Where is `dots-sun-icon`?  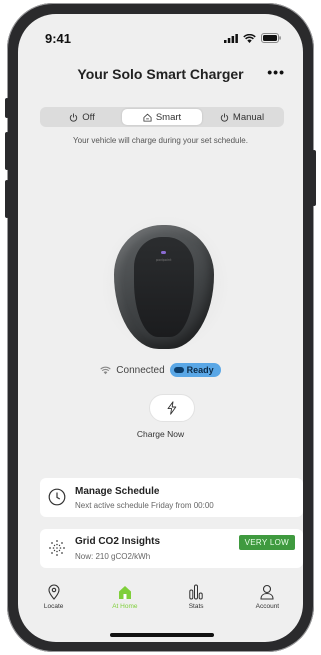
dots-sun-icon is located at coordinates (57, 548).